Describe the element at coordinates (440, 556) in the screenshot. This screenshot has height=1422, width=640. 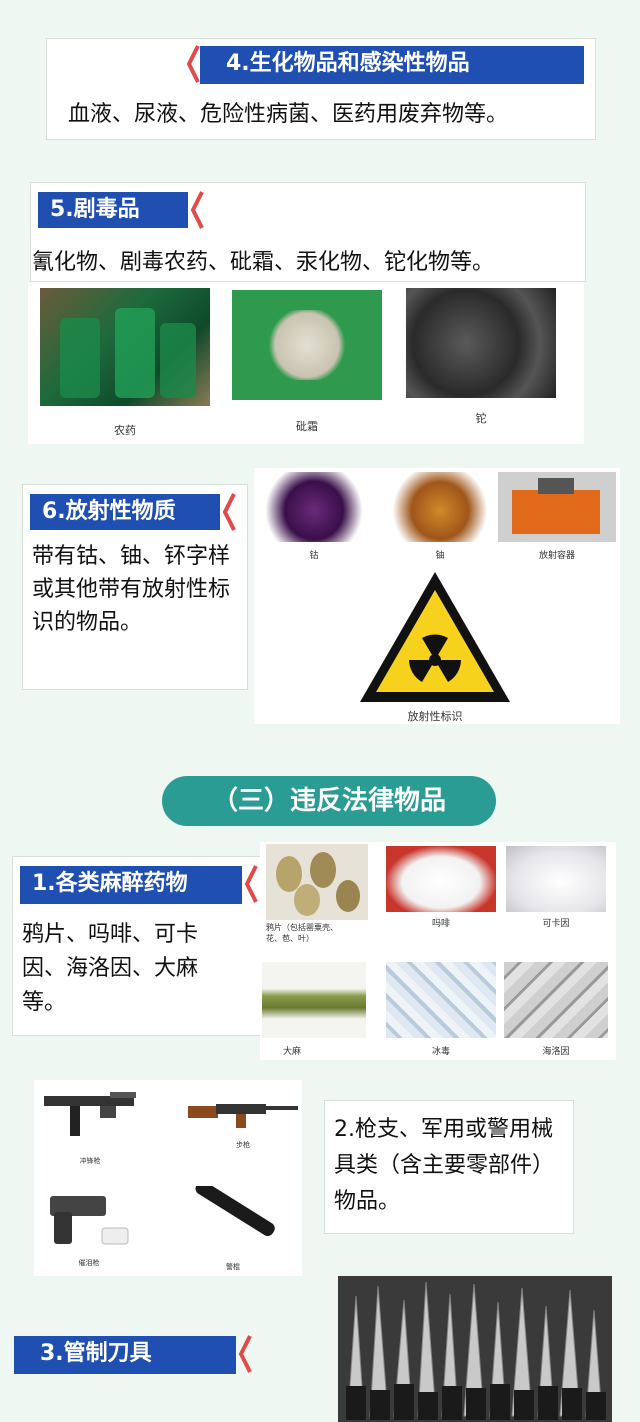
I see `uranium-caption: 铀` at that location.